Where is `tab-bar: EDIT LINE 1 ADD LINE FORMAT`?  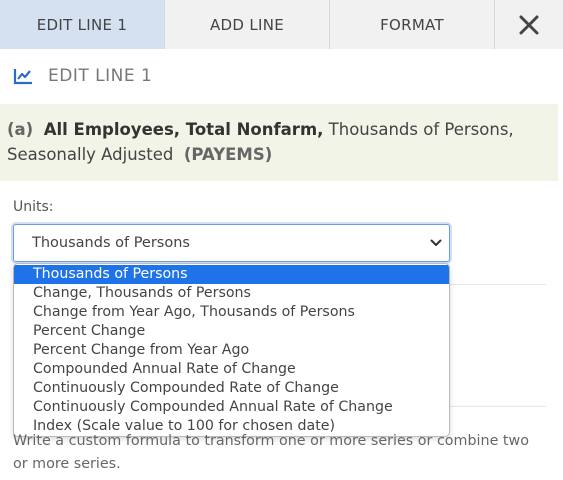
tab-bar: EDIT LINE 1 ADD LINE FORMAT is located at coordinates (281, 24).